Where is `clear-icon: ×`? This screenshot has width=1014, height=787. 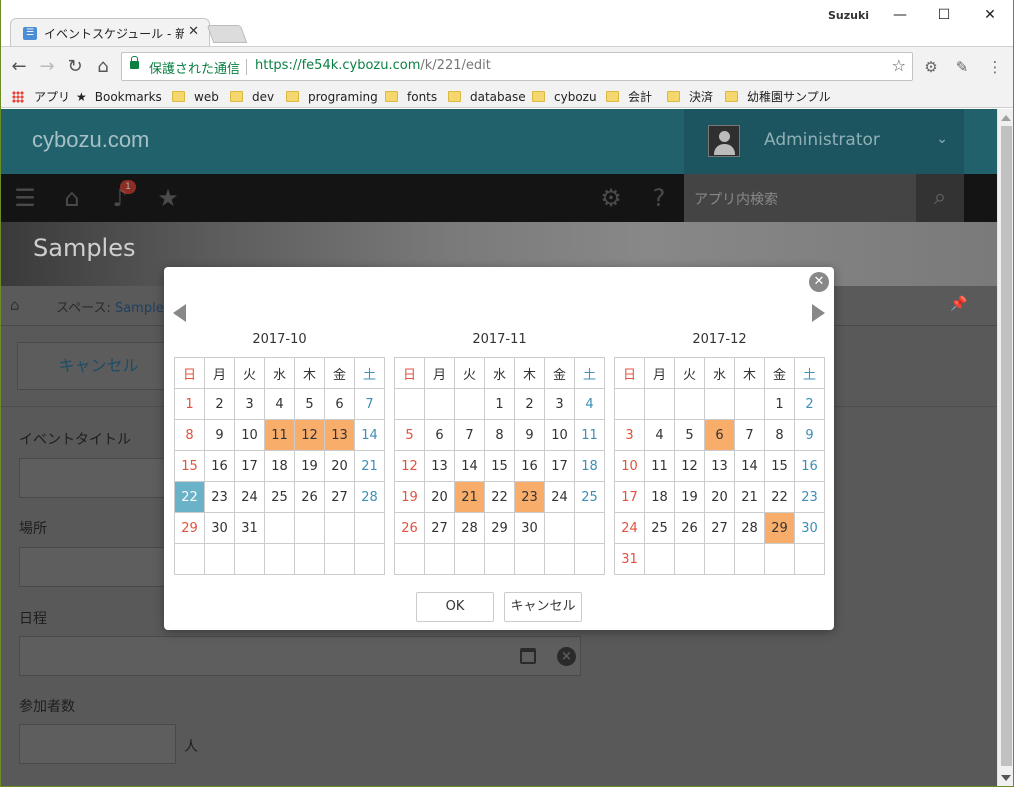 clear-icon: × is located at coordinates (566, 656).